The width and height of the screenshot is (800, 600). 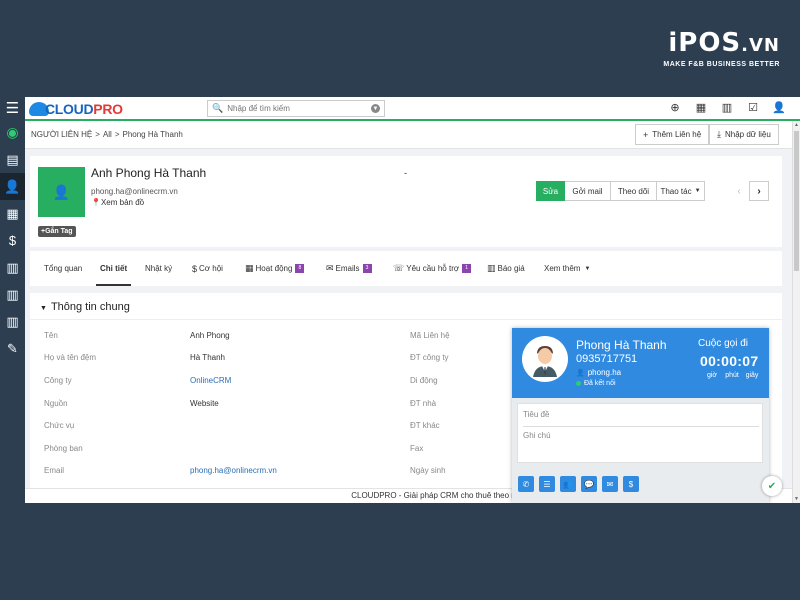 What do you see at coordinates (158, 268) in the screenshot?
I see `tab-history: Nhật ký` at bounding box center [158, 268].